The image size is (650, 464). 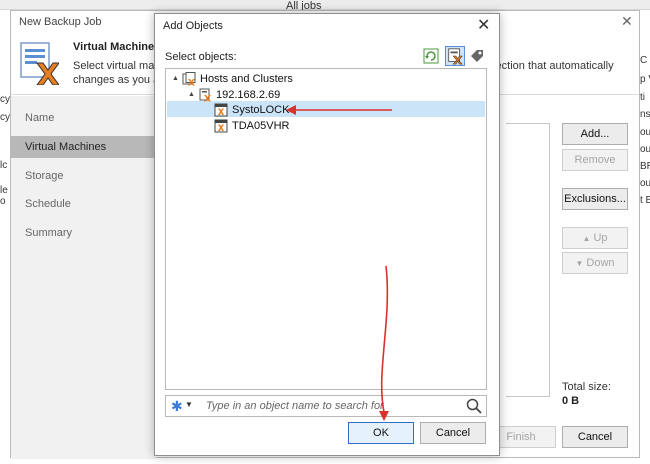 What do you see at coordinates (586, 387) in the screenshot?
I see `total-size-label: Total size:` at bounding box center [586, 387].